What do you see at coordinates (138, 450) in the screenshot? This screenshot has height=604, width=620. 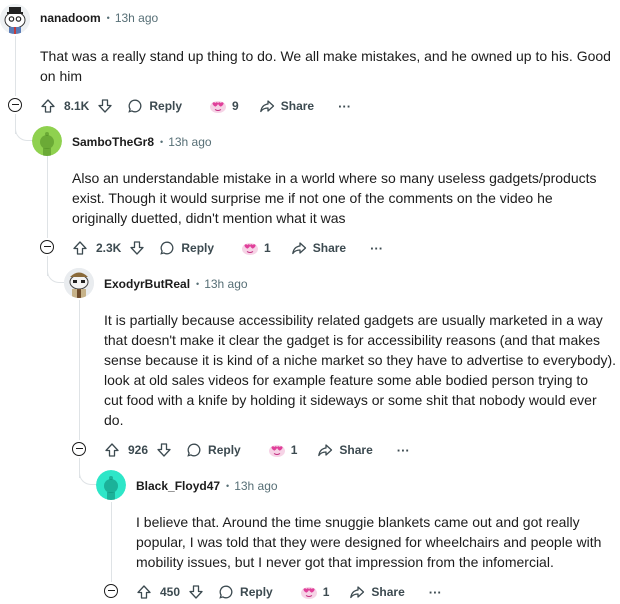 I see `vote-count: 926` at bounding box center [138, 450].